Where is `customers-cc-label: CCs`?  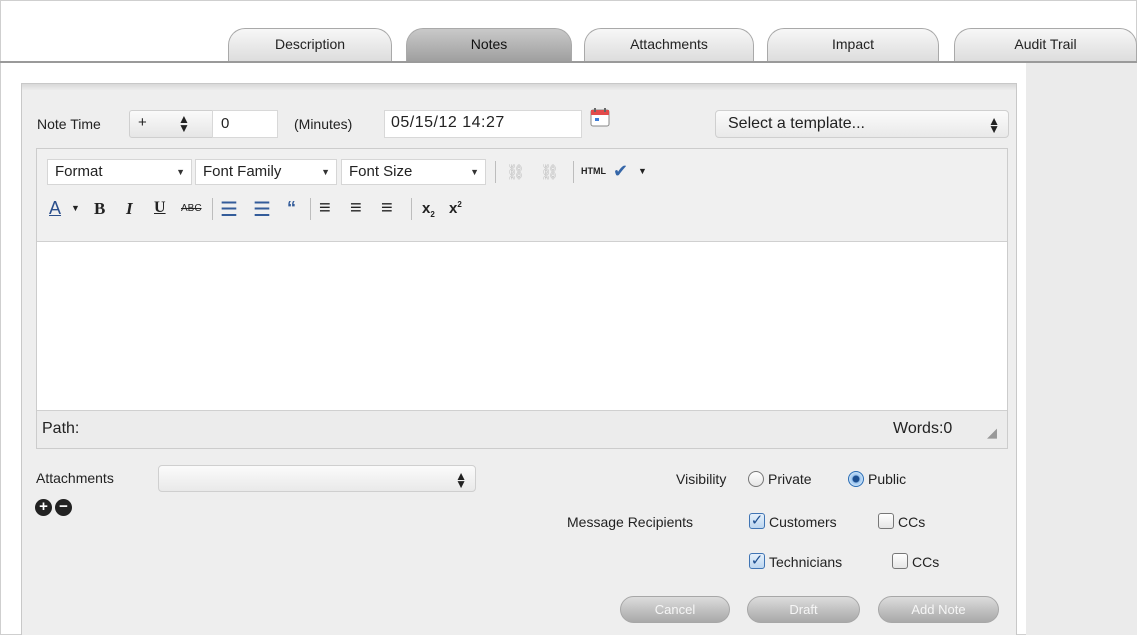
customers-cc-label: CCs is located at coordinates (912, 522).